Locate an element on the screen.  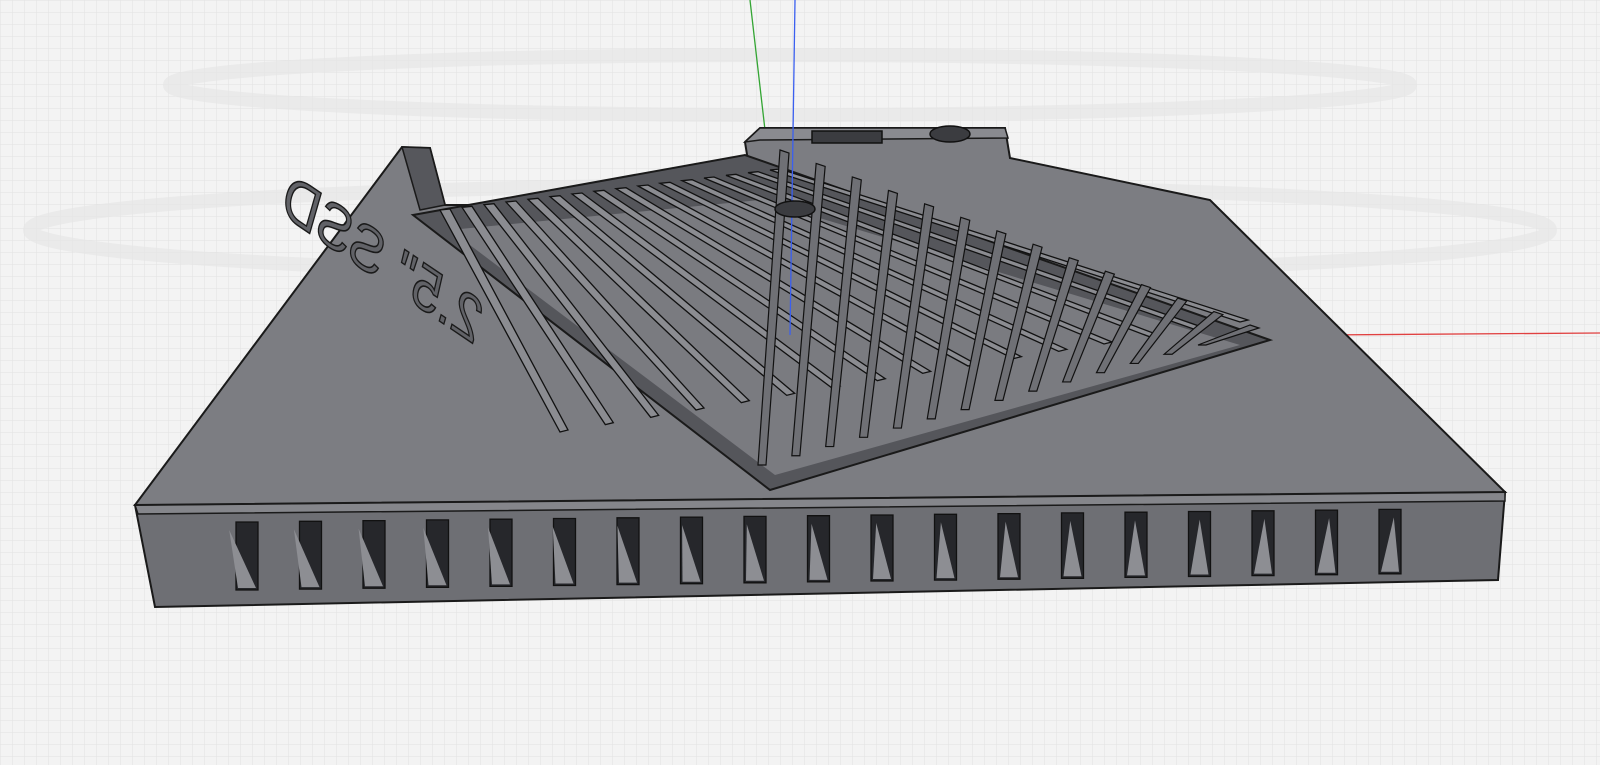
center-screw-hole is located at coordinates (795, 209).